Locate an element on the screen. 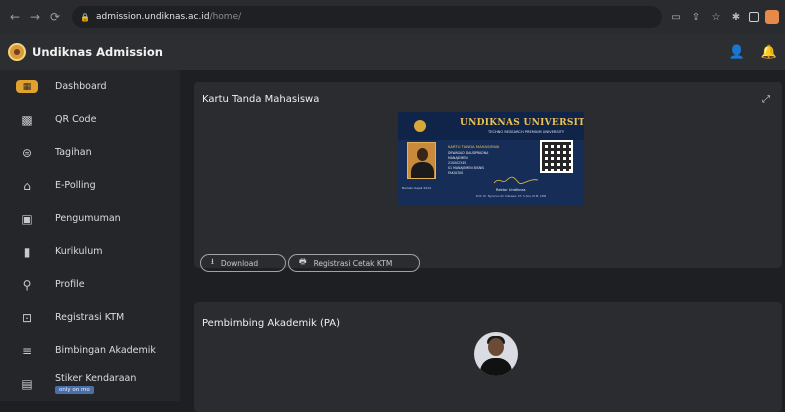  student-major: MANAJEMEN is located at coordinates (458, 158).